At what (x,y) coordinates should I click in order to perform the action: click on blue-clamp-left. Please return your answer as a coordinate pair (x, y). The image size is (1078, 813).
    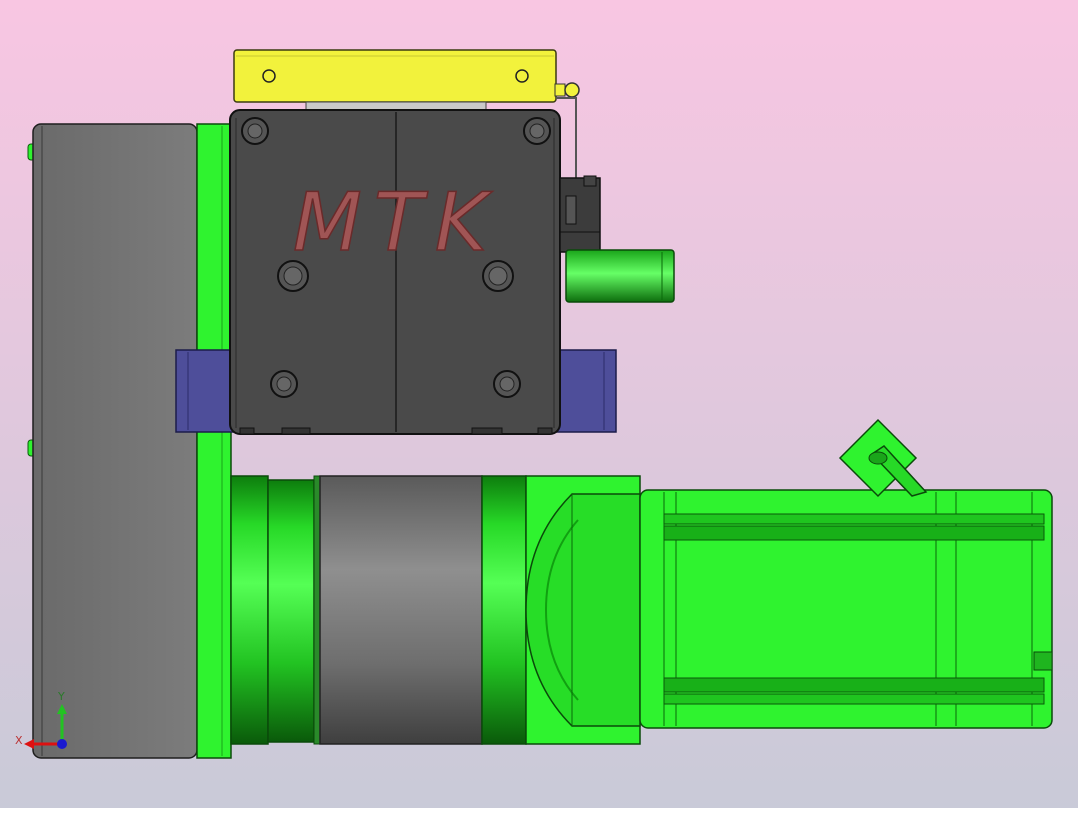
    Looking at the image, I should click on (206, 391).